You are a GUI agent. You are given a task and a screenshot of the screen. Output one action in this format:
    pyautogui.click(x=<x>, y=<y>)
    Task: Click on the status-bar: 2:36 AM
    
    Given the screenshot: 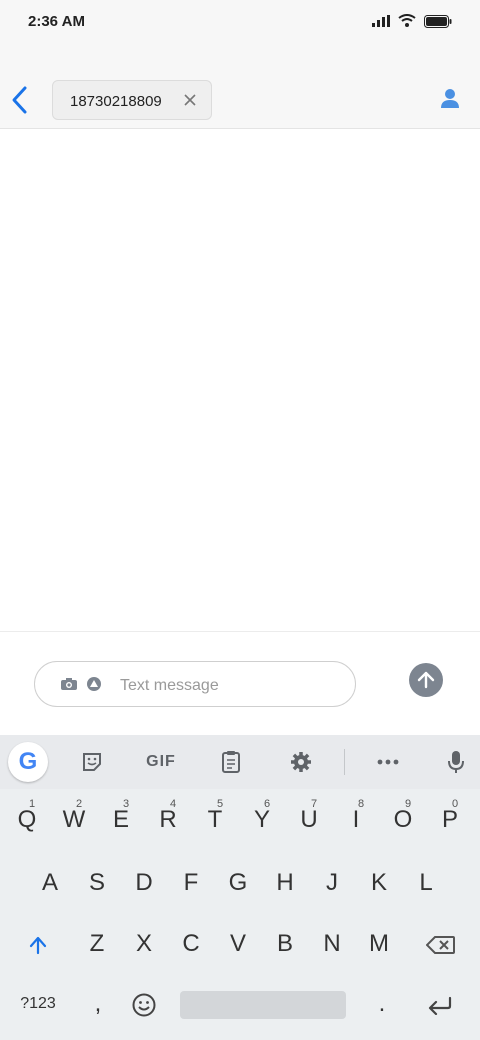 What is the action you would take?
    pyautogui.click(x=240, y=22)
    